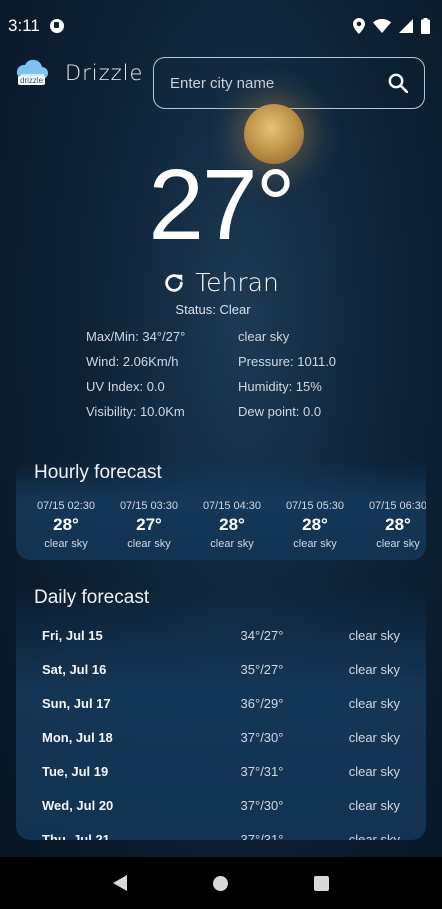 The height and width of the screenshot is (909, 442). I want to click on status-bar: 3:11, so click(221, 26).